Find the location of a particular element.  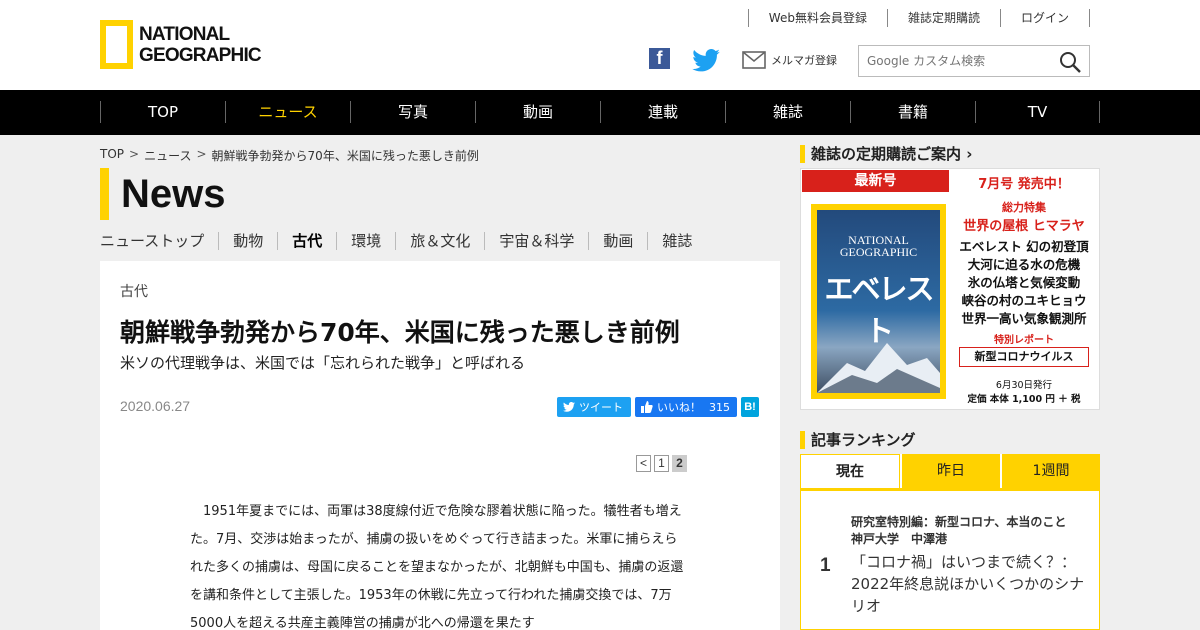

twitter-bird-icon is located at coordinates (569, 407).